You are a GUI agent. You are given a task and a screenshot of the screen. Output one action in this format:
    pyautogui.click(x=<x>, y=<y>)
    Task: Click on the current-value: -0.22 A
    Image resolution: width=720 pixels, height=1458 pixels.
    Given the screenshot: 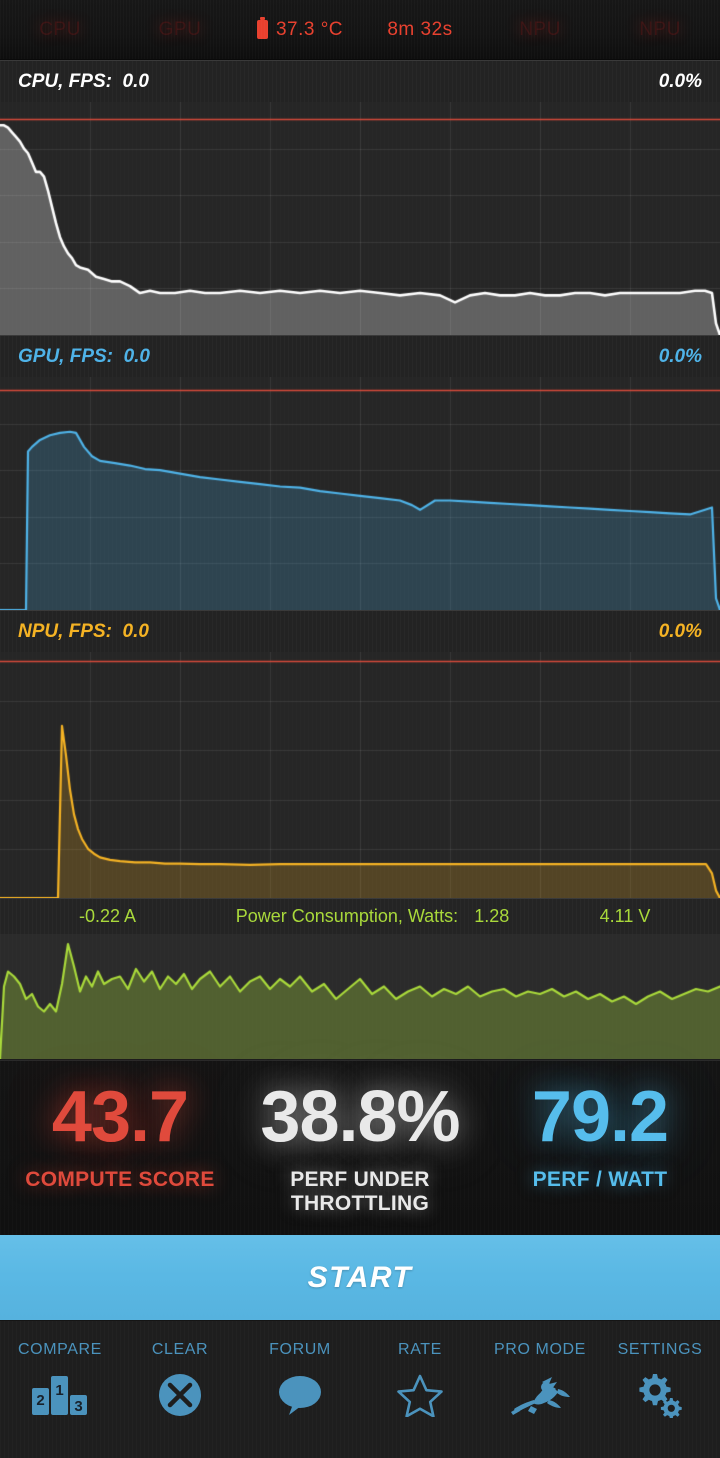 What is the action you would take?
    pyautogui.click(x=107, y=916)
    